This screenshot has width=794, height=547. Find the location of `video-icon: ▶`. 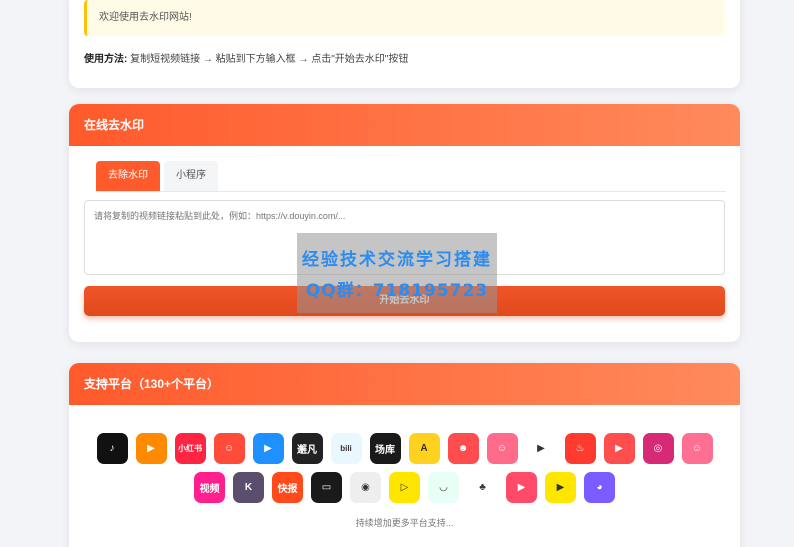

video-icon: ▶ is located at coordinates (521, 487).